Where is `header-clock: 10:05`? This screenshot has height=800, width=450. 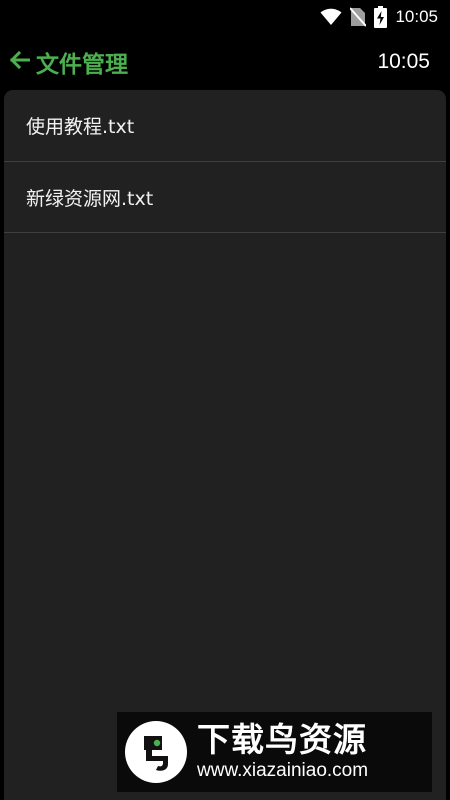
header-clock: 10:05 is located at coordinates (403, 61).